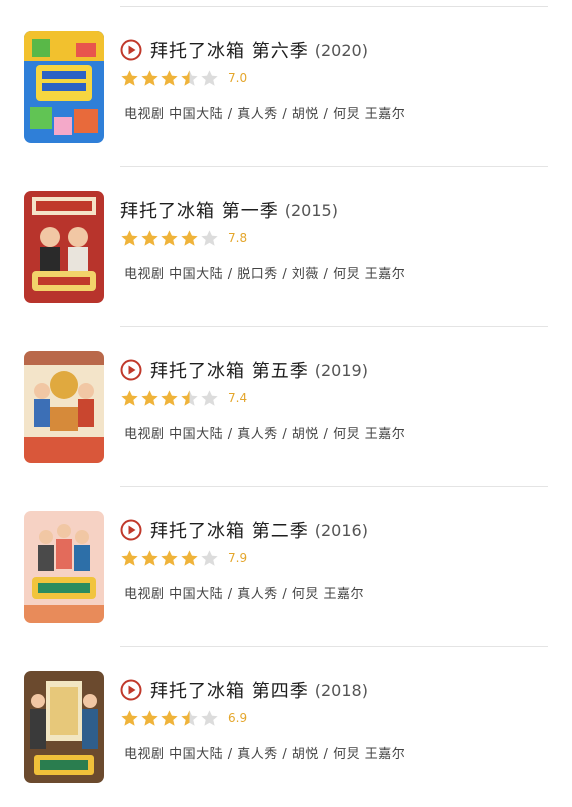 The image size is (572, 807). Describe the element at coordinates (311, 210) in the screenshot. I see `show-year: (2015)` at that location.